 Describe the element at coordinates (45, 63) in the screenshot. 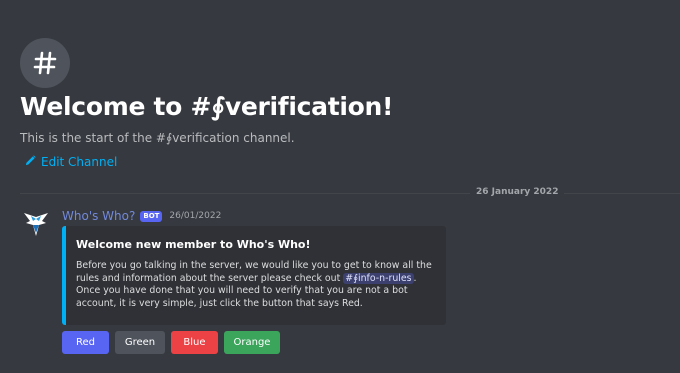

I see `channel-hashtag-icon` at that location.